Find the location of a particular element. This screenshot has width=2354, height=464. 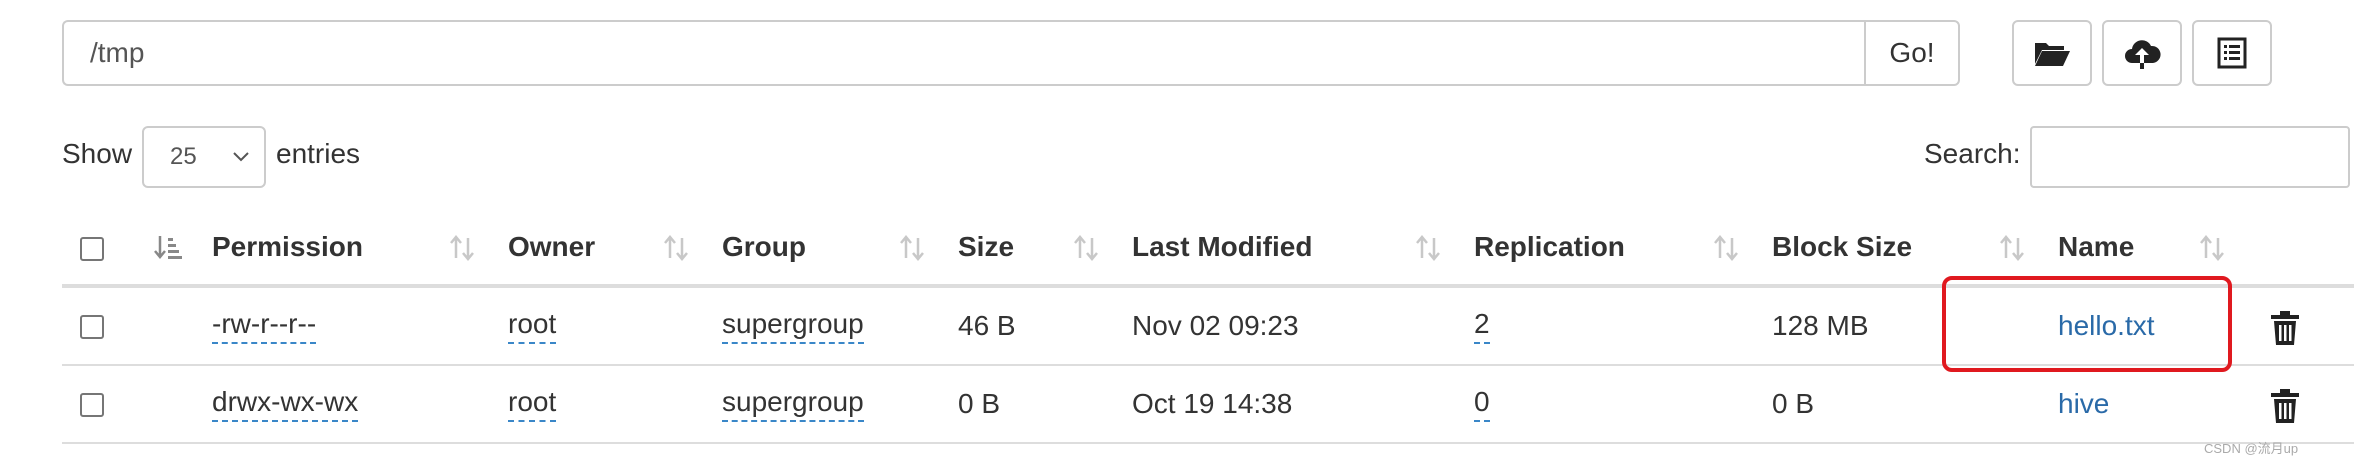

header-owner: Owner is located at coordinates (551, 247).